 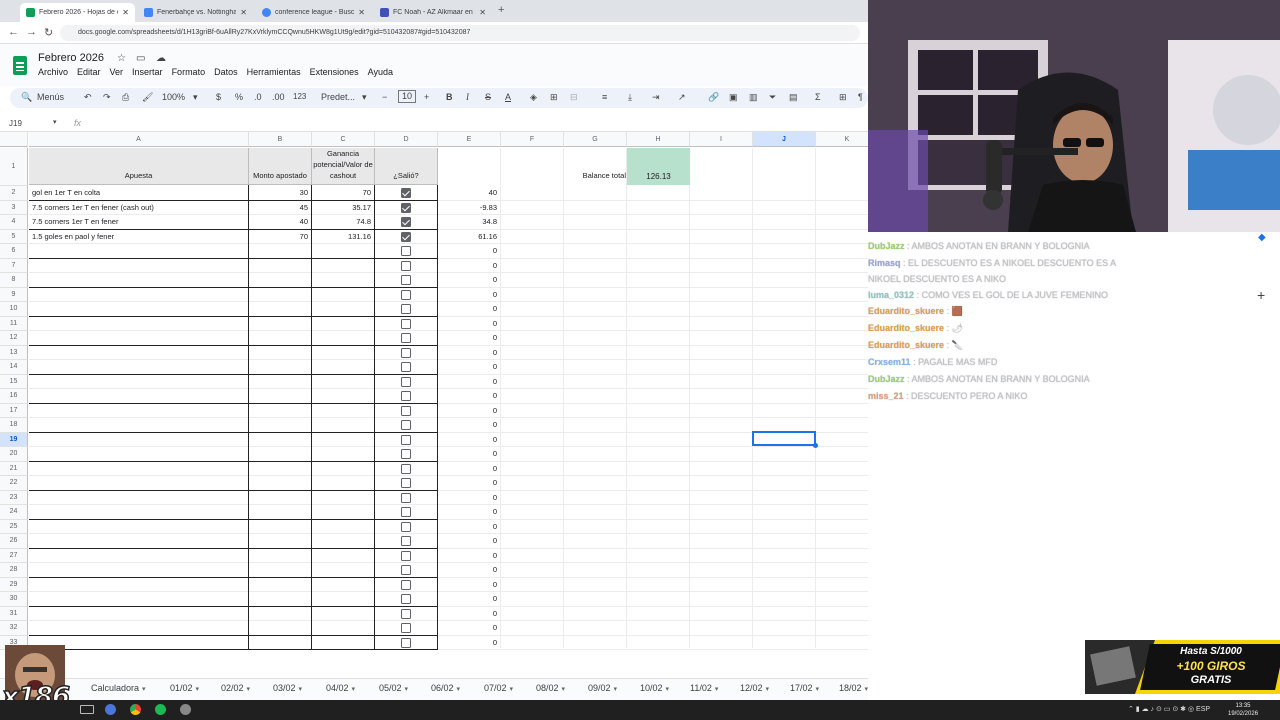 What do you see at coordinates (14, 251) in the screenshot?
I see `row-header: 6` at bounding box center [14, 251].